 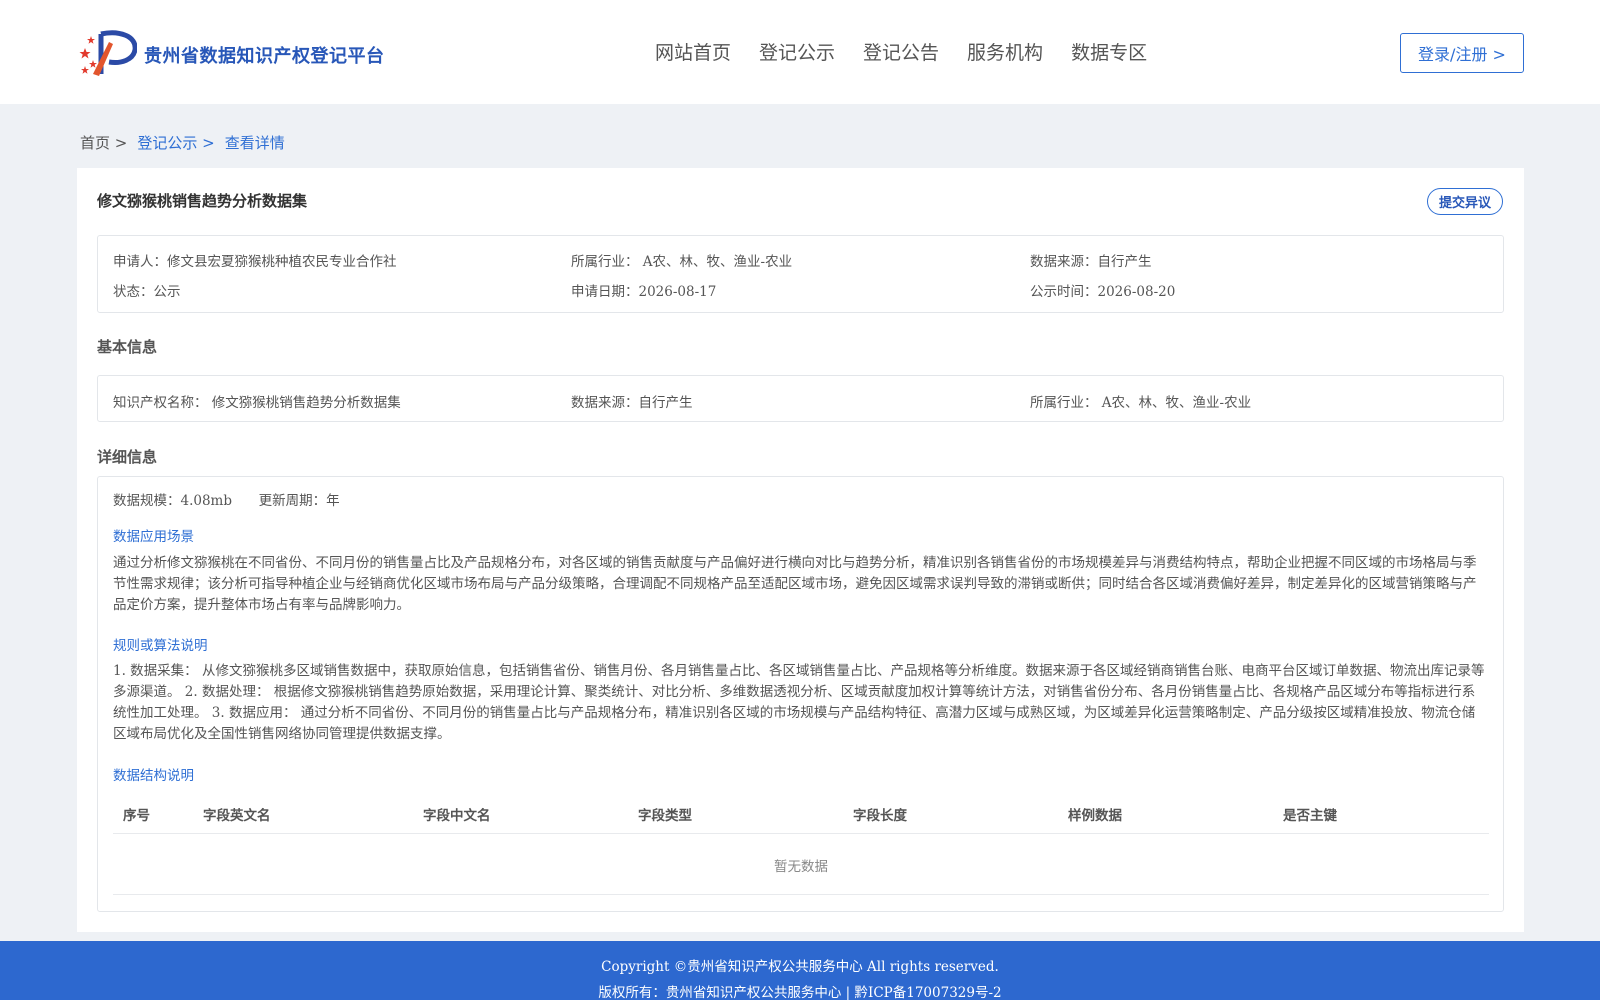 What do you see at coordinates (160, 646) in the screenshot?
I see `rules-title: 规则或算法说明` at bounding box center [160, 646].